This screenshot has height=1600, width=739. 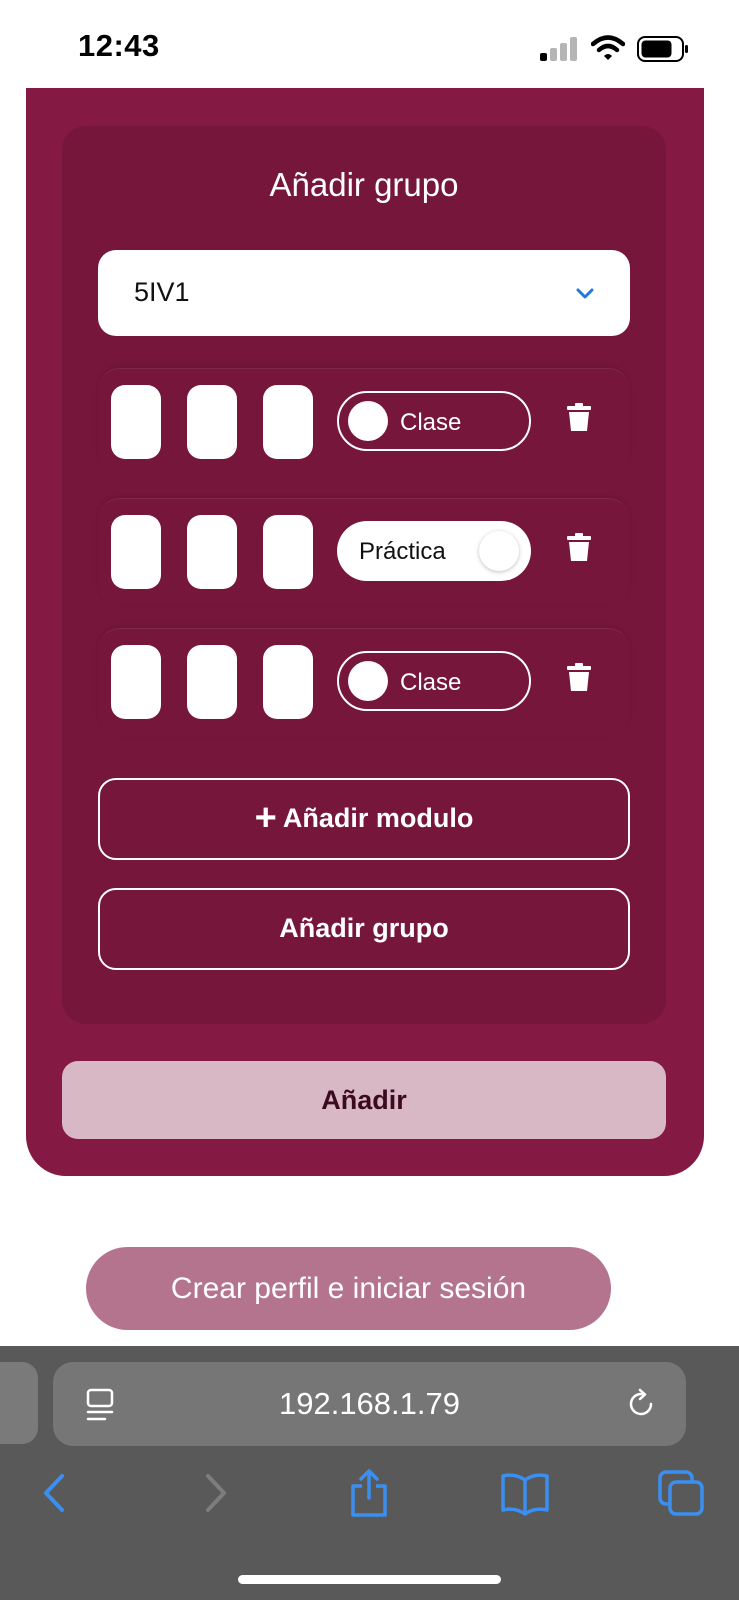 I want to click on add-module-button: + Añadir modulo, so click(x=364, y=819).